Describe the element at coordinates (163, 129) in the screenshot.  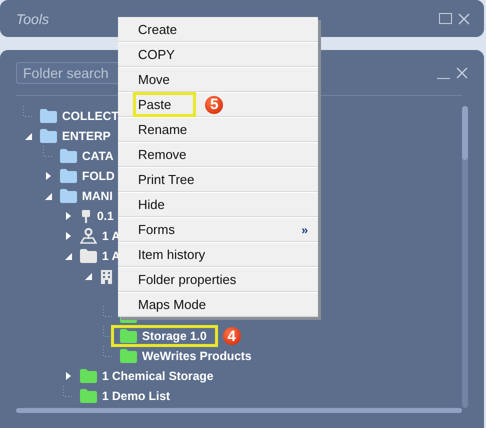
I see `menu-item: Rename` at that location.